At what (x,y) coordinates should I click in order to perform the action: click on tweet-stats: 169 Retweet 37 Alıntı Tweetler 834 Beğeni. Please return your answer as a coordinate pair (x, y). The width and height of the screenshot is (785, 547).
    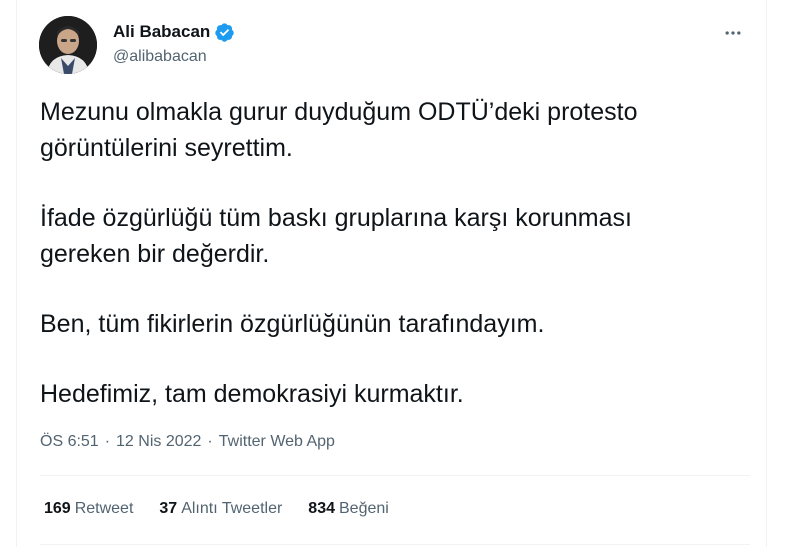
    Looking at the image, I should click on (229, 509).